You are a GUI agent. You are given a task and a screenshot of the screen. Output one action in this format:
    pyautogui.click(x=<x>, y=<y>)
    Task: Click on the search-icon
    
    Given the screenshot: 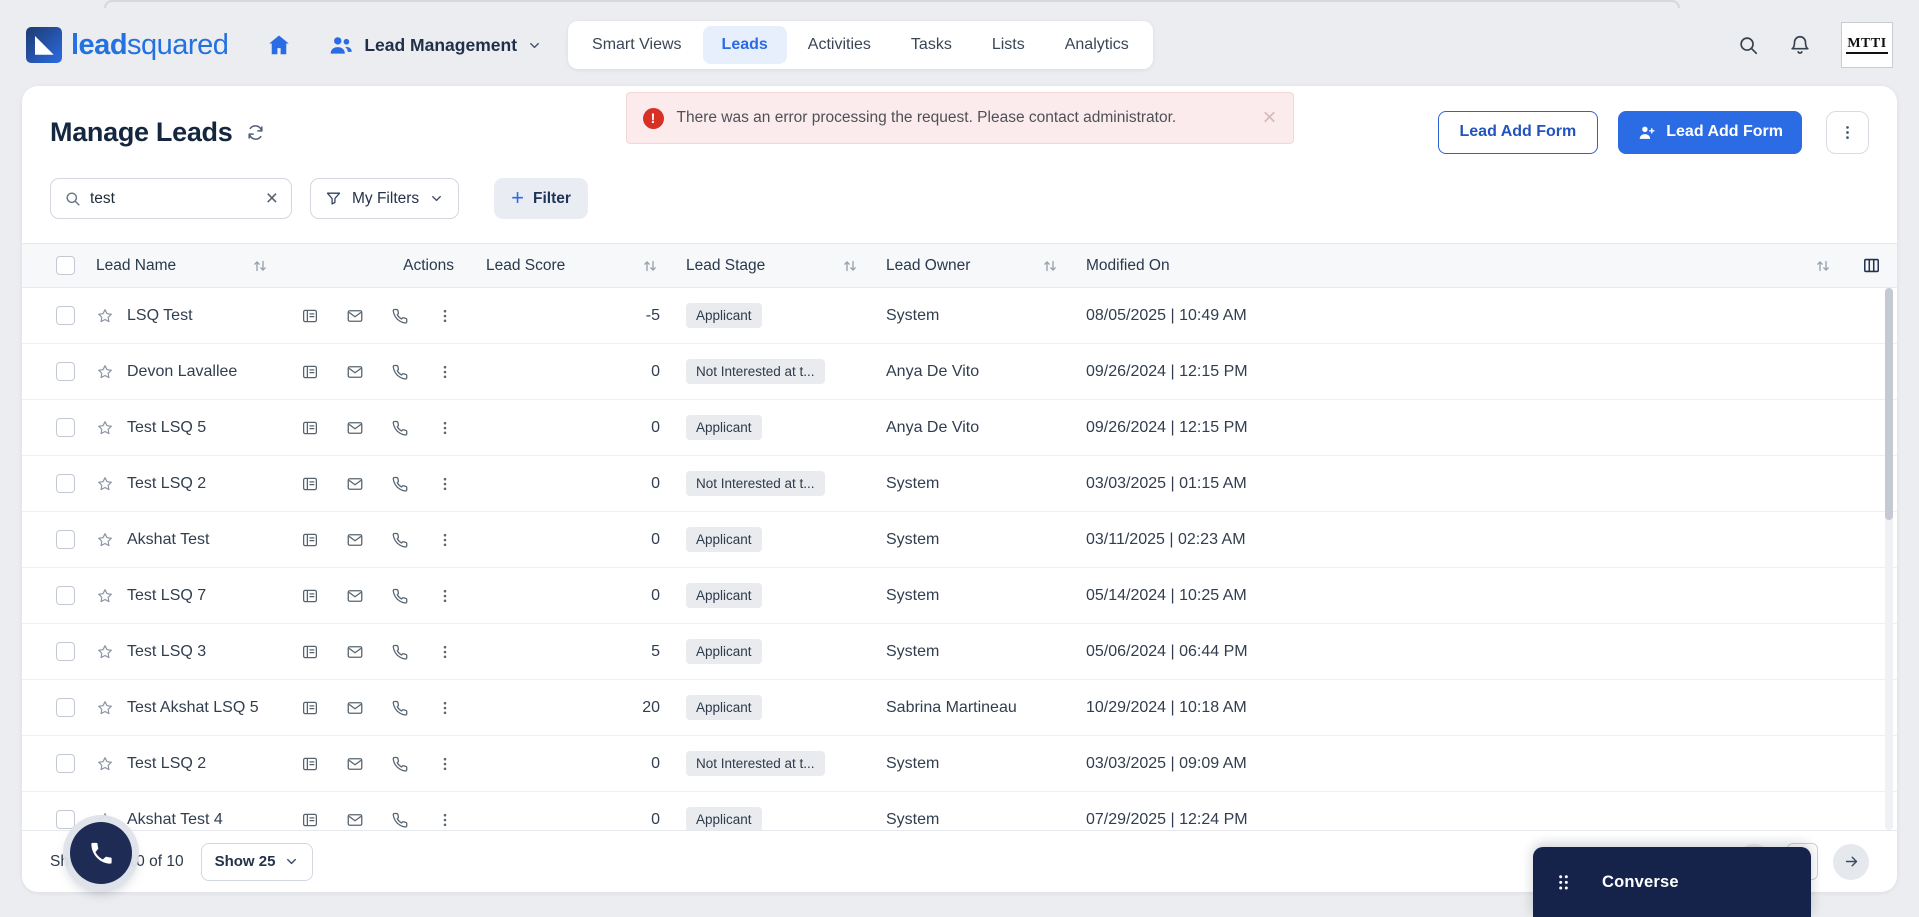 What is the action you would take?
    pyautogui.click(x=1748, y=45)
    